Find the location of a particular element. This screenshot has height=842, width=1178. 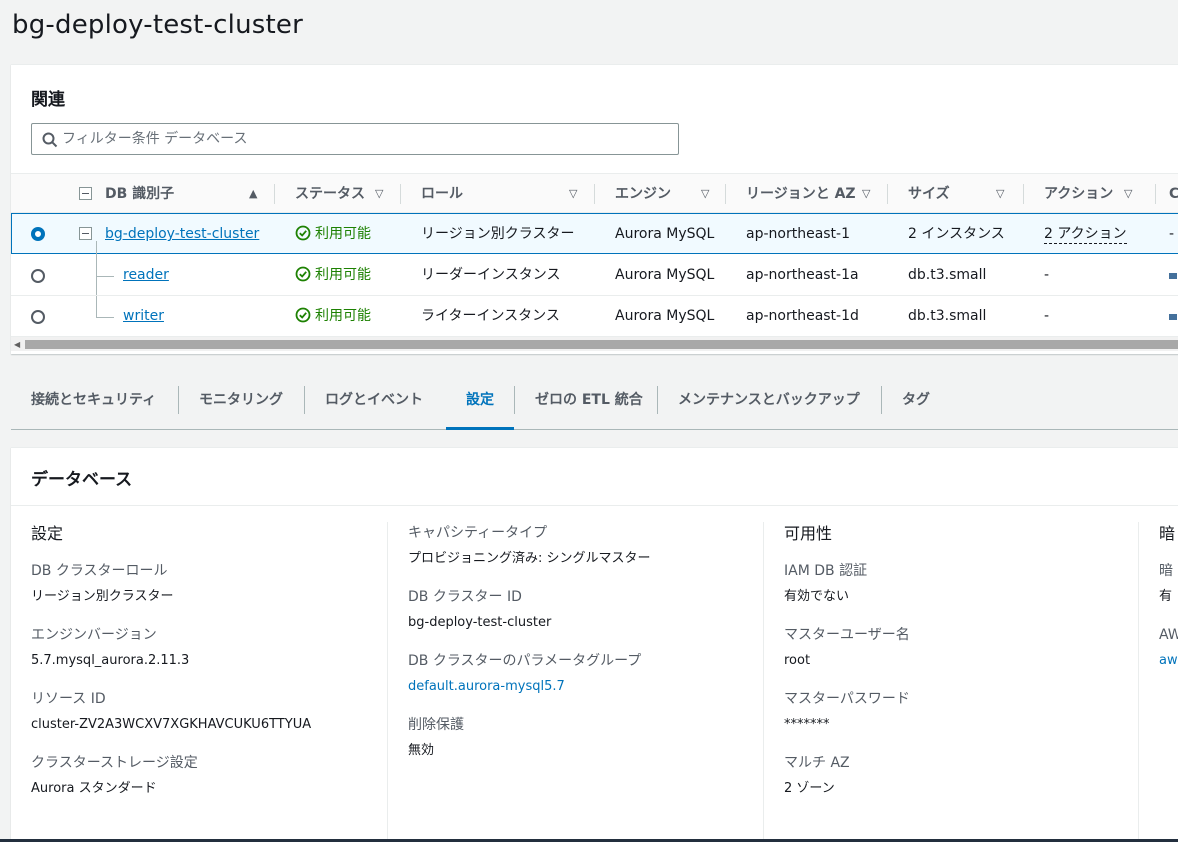

tab-connectivity: 接続とセキュリティ is located at coordinates (93, 400).